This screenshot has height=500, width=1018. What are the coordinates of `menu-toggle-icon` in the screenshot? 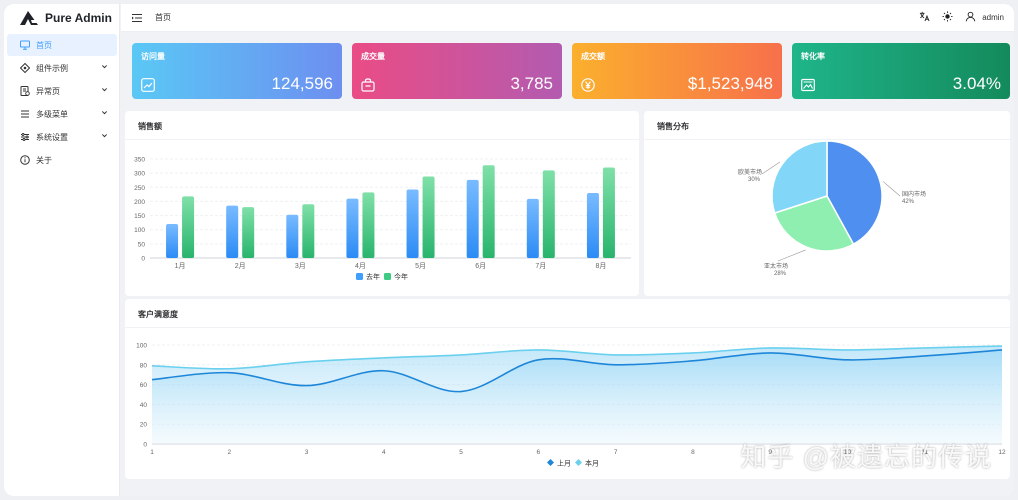 It's located at (137, 18).